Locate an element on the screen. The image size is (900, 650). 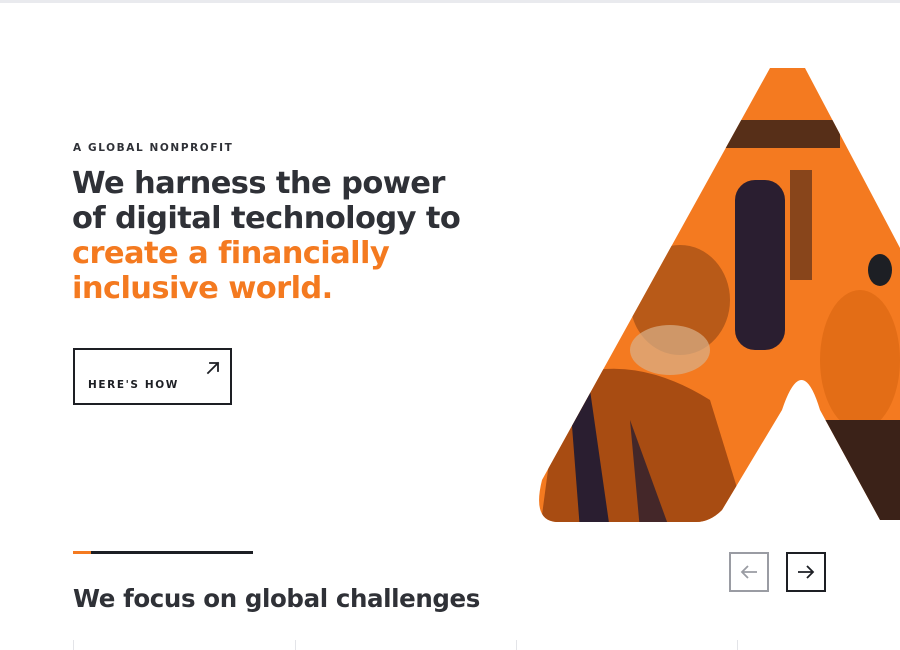
hero-eyebrow: A GLOBAL NONPROFIT is located at coordinates (153, 148).